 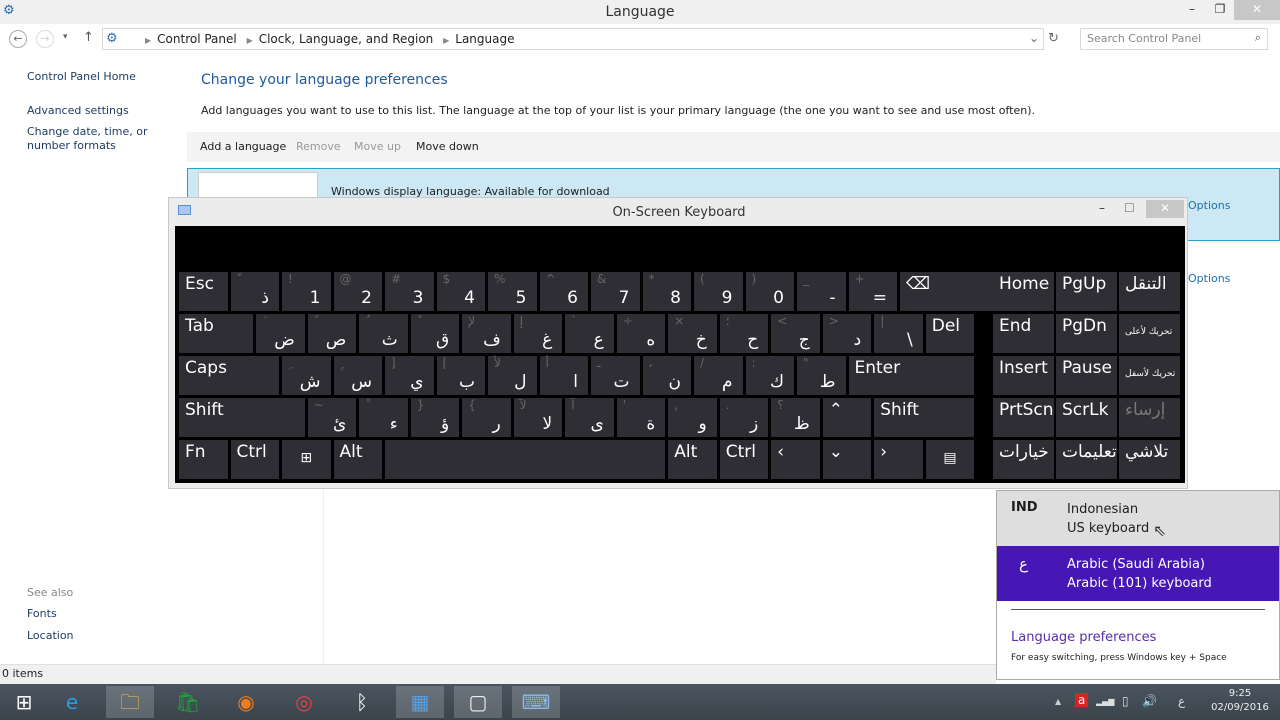 I want to click on key-enter: Enter, so click(x=911, y=375).